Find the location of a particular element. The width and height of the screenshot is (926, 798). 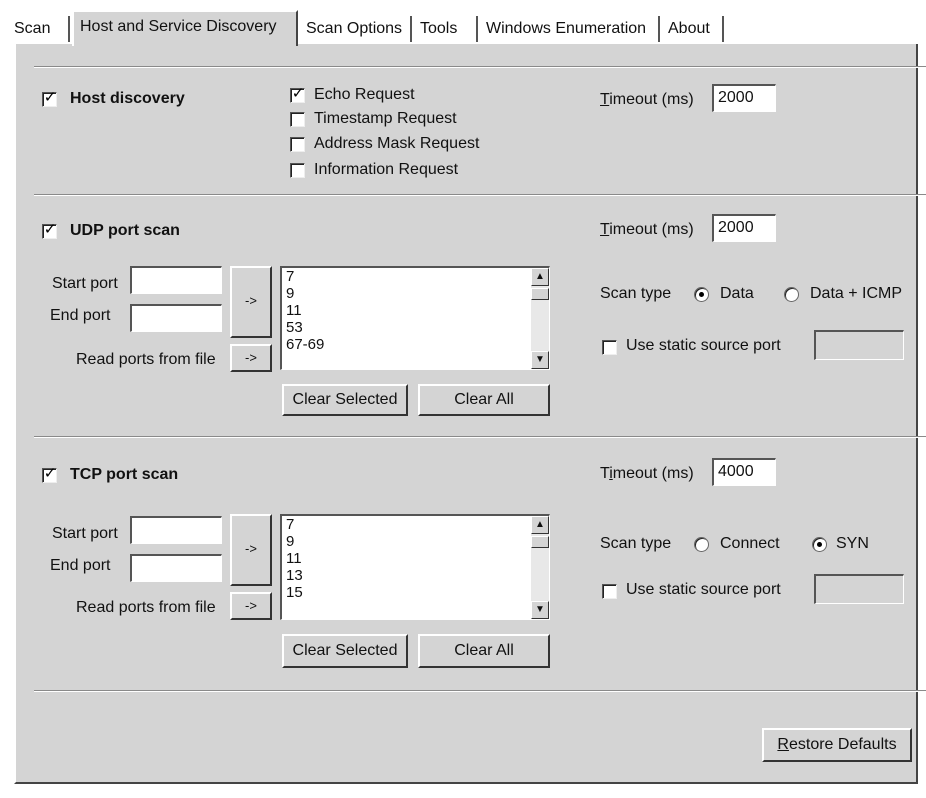

udp-start-port-input is located at coordinates (176, 280).